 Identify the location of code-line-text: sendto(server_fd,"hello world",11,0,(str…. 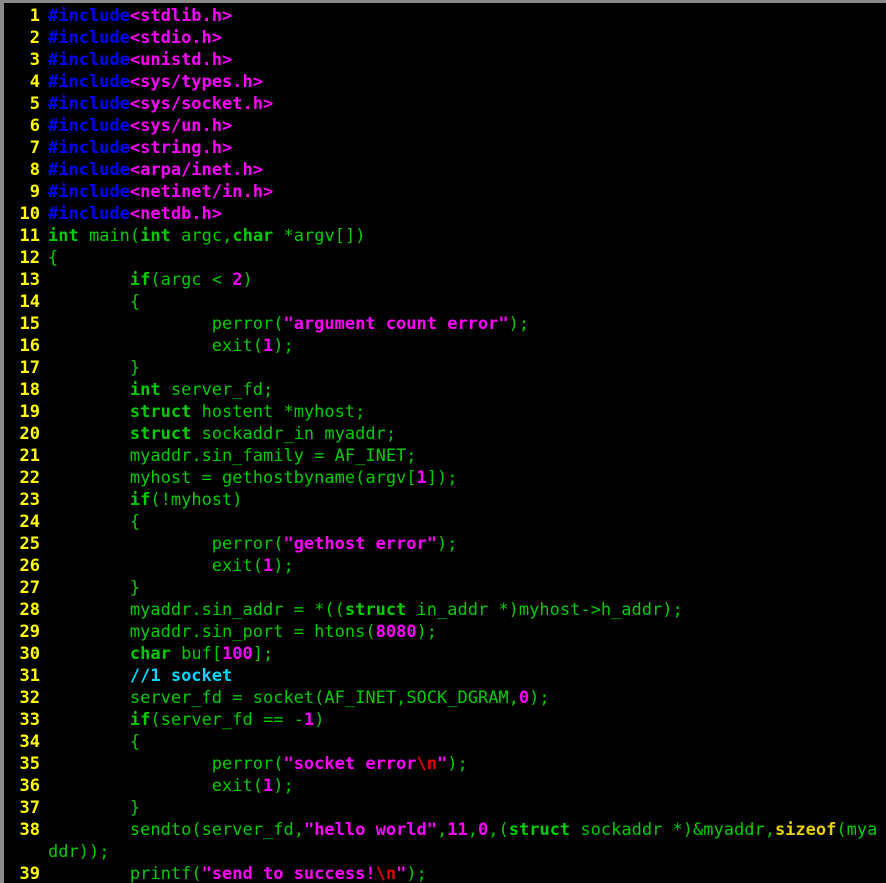
(466, 841).